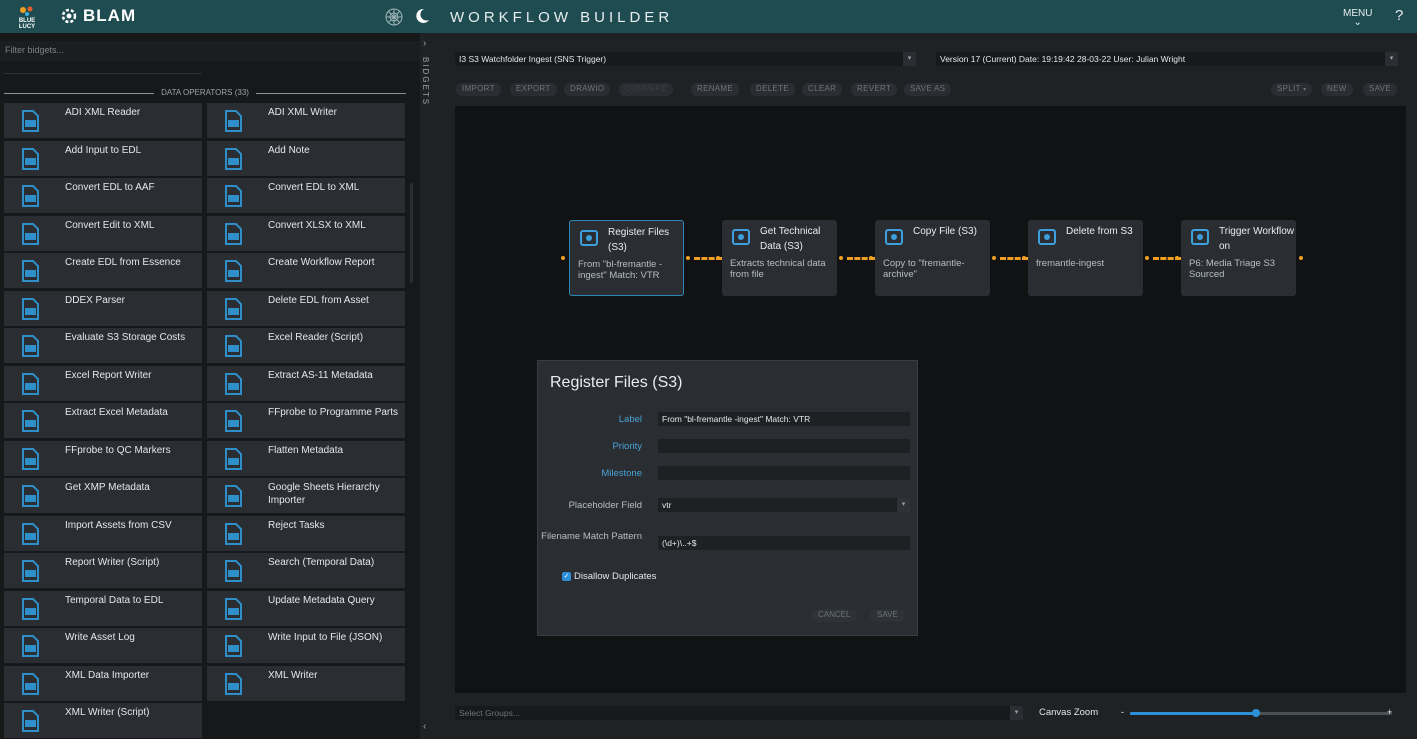 Image resolution: width=1417 pixels, height=739 pixels. What do you see at coordinates (1337, 89) in the screenshot?
I see `new-button: NEW` at bounding box center [1337, 89].